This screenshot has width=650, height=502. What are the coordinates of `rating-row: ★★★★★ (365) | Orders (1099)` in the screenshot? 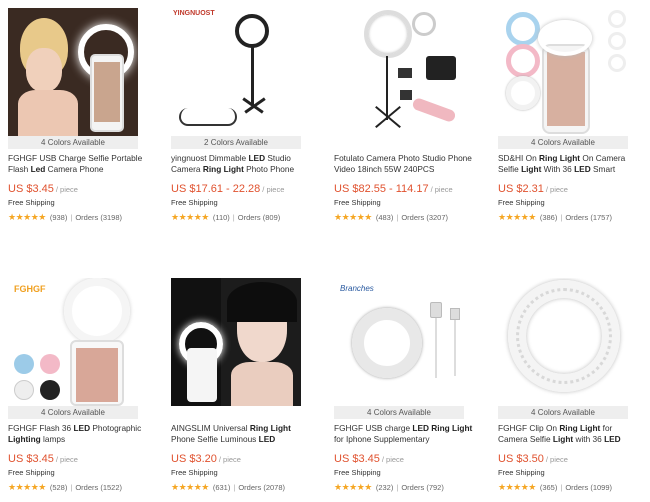 It's located at (555, 487).